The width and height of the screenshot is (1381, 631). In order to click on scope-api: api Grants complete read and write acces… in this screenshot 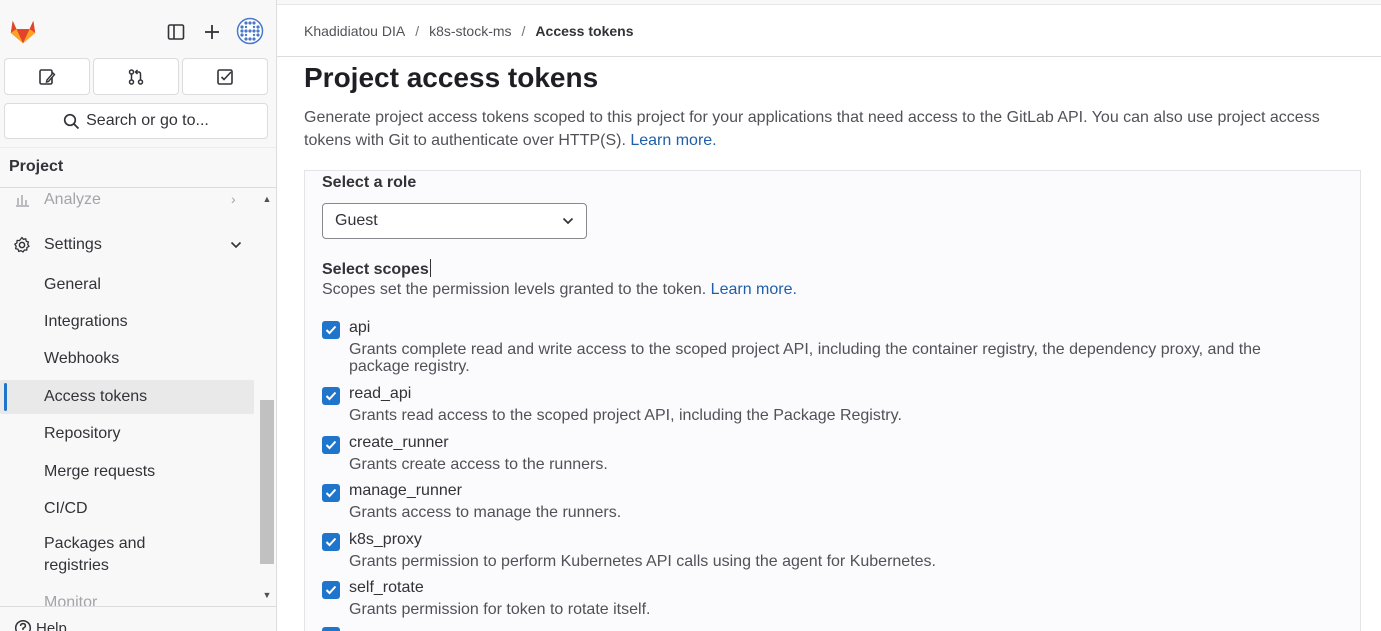, I will do `click(832, 348)`.